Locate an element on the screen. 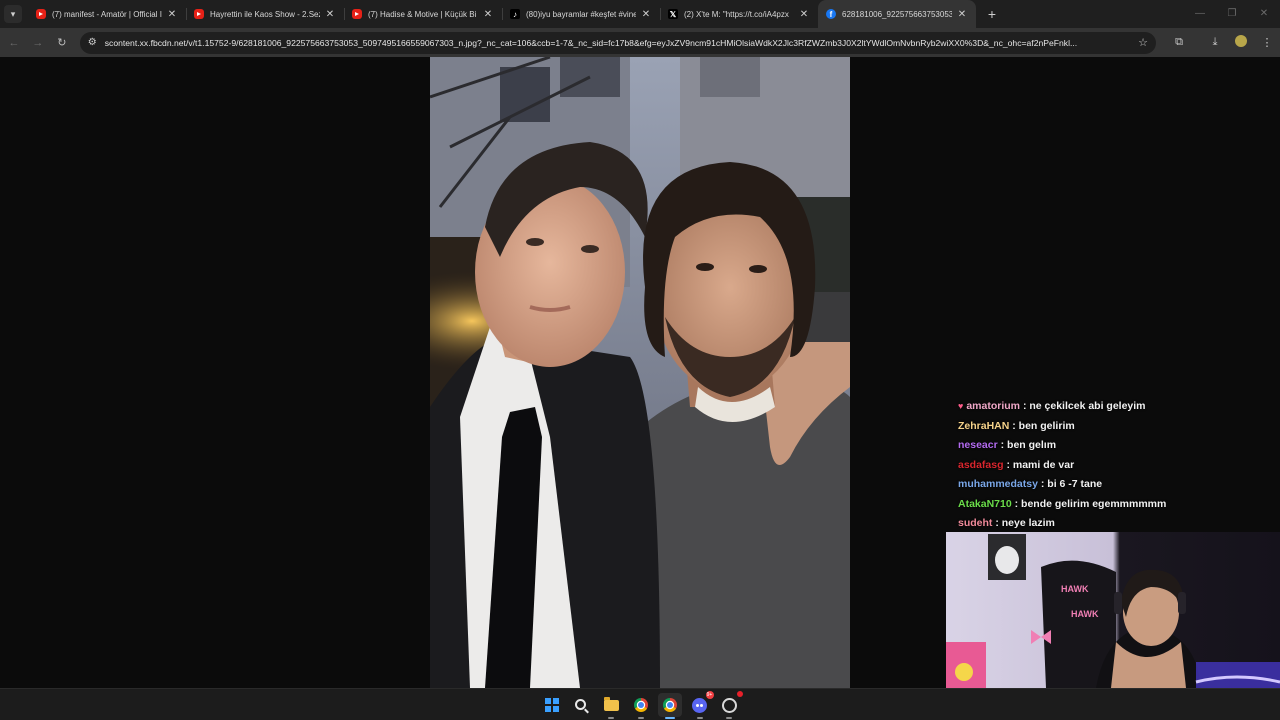  chat-text: : bi 6 -7 tane is located at coordinates (1071, 484).